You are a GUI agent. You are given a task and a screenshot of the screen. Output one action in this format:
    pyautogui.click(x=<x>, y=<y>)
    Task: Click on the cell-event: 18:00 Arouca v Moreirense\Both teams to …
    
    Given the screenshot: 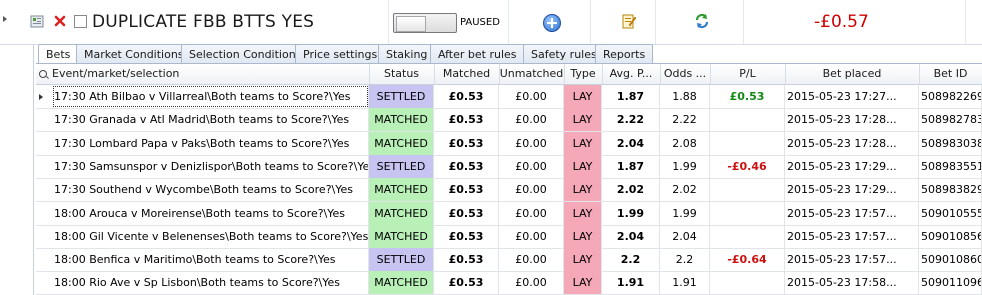 What is the action you would take?
    pyautogui.click(x=210, y=213)
    